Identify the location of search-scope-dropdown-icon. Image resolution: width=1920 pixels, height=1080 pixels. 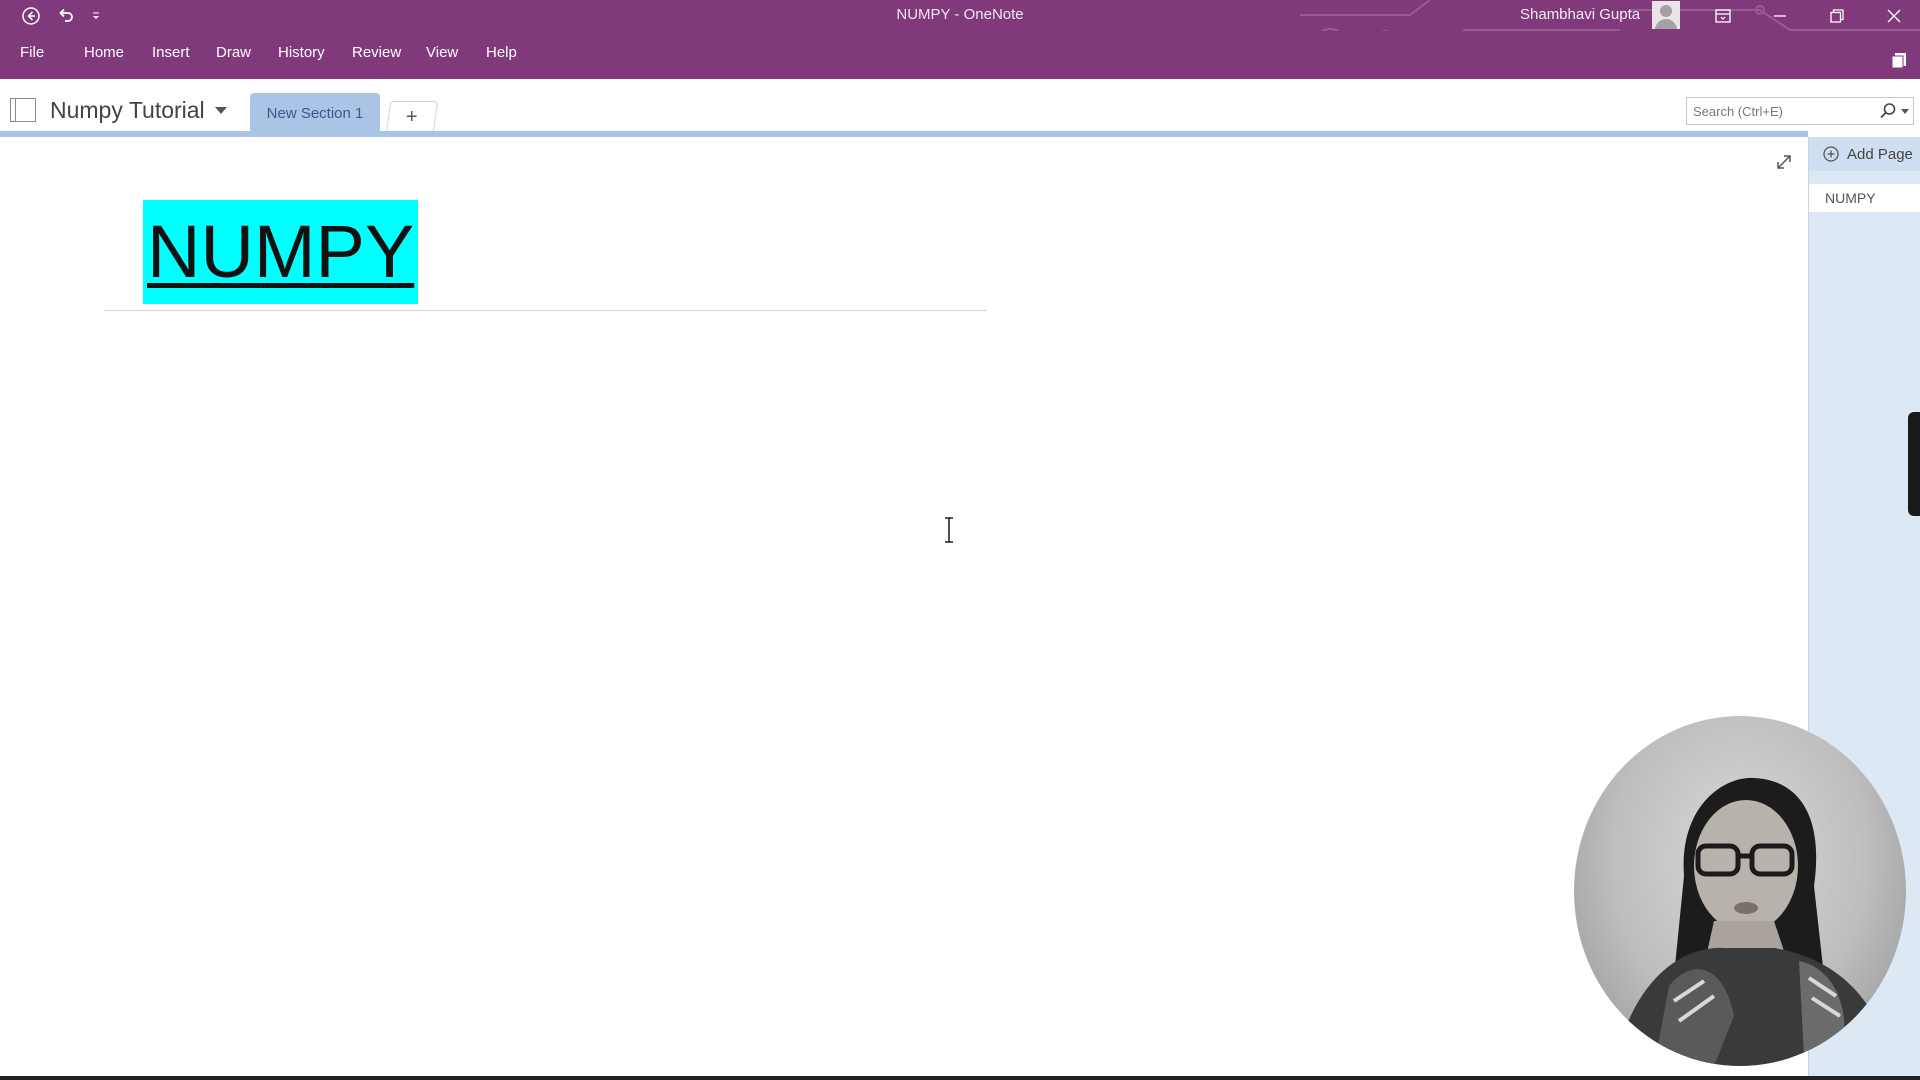
(1905, 111).